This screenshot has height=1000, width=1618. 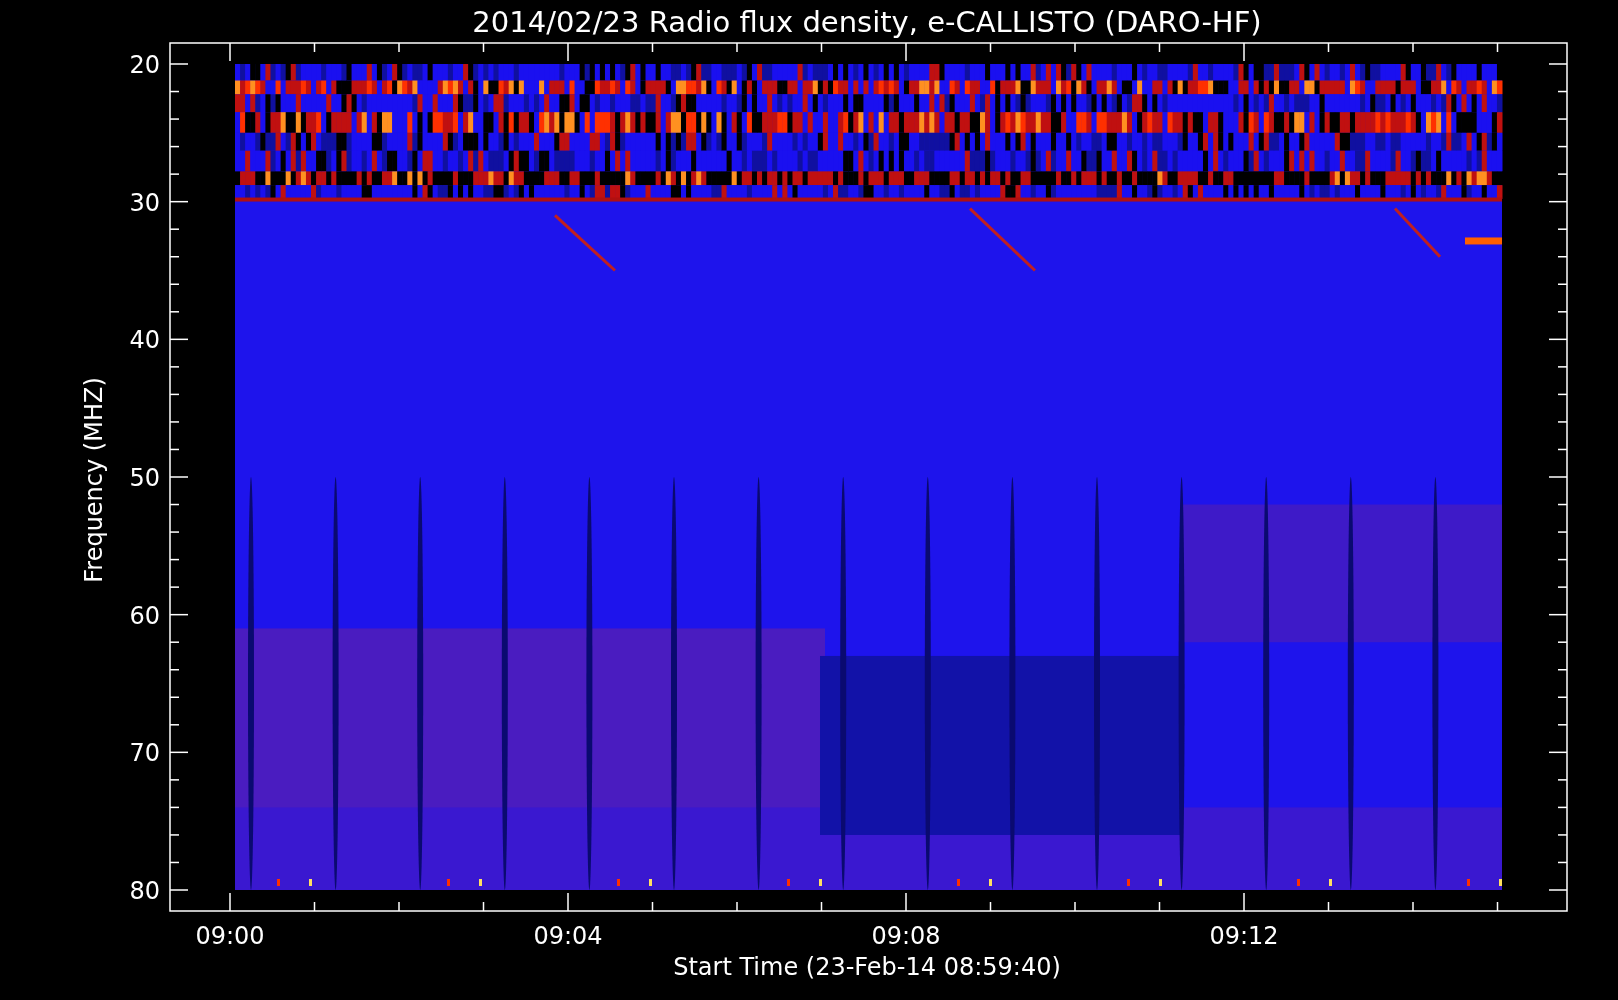 I want to click on tick-label: 40, so click(x=144, y=340).